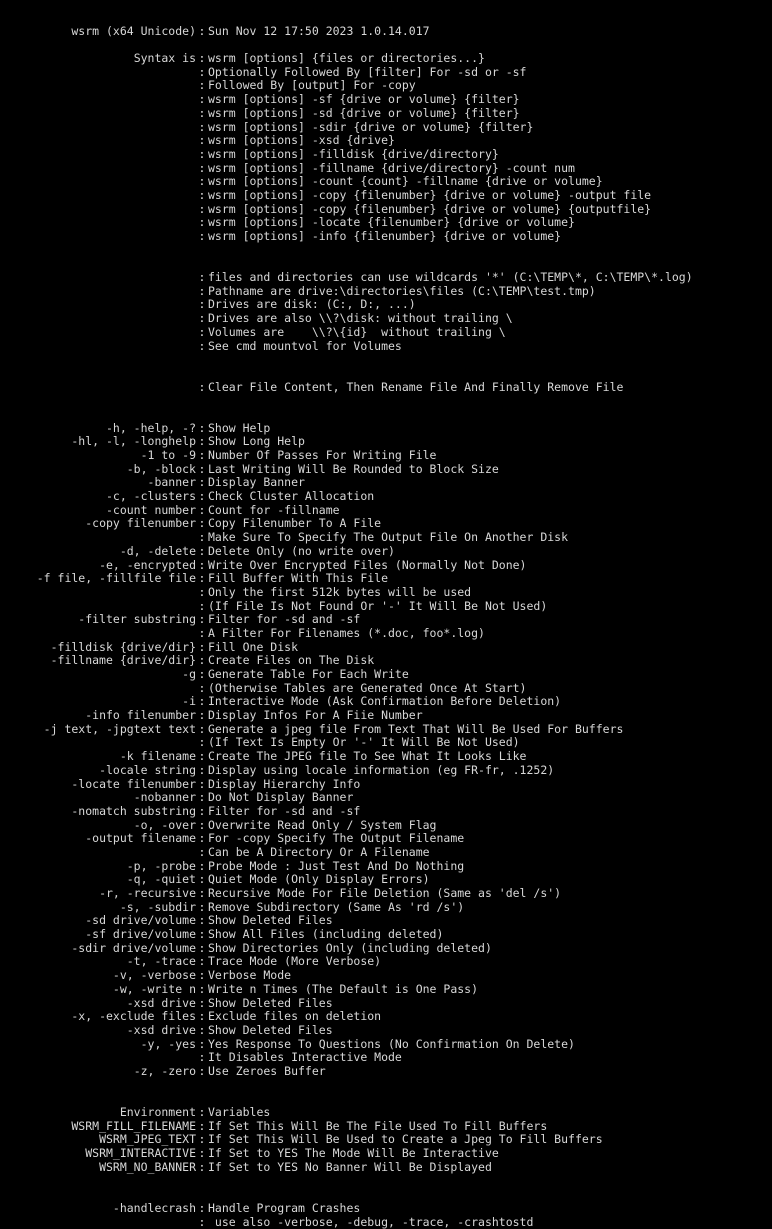  What do you see at coordinates (301, 141) in the screenshot?
I see `option-description: wsrm [options] -xsd {drive}` at bounding box center [301, 141].